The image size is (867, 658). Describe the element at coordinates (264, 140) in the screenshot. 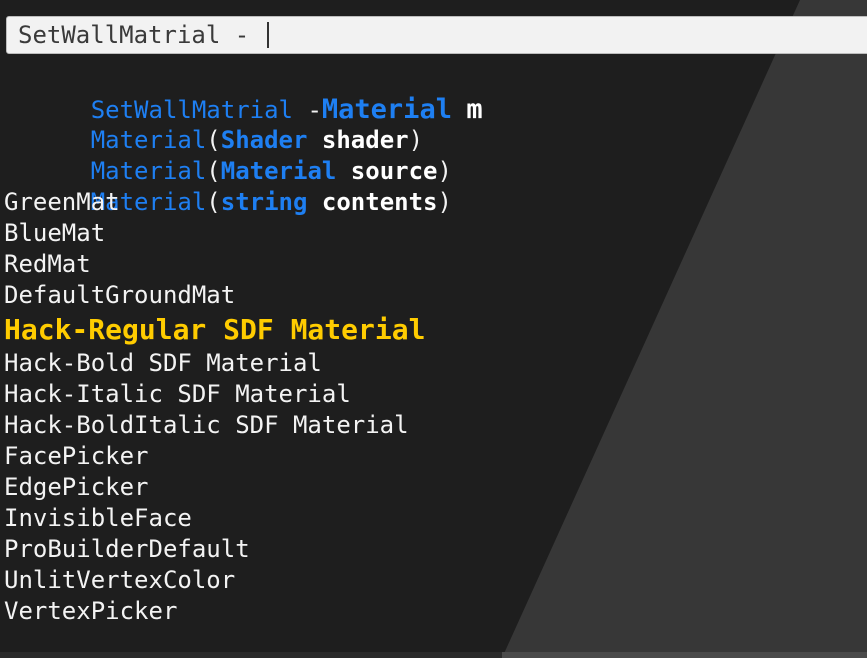

I see `arg-type: Shader` at that location.